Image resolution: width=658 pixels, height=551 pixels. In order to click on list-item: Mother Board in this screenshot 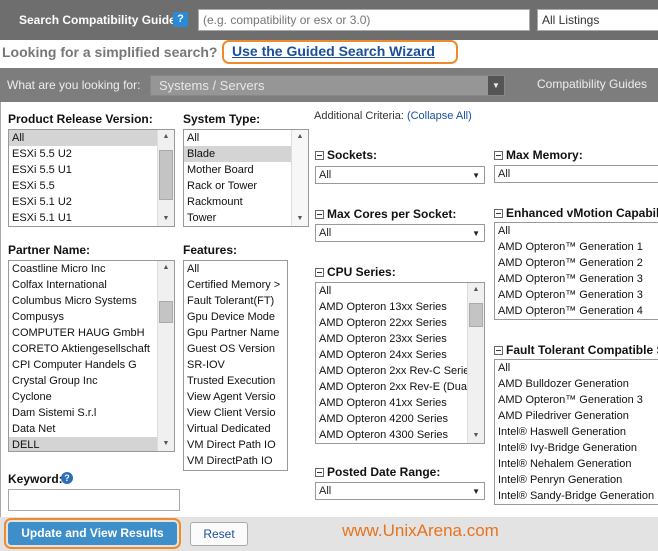, I will do `click(237, 170)`.